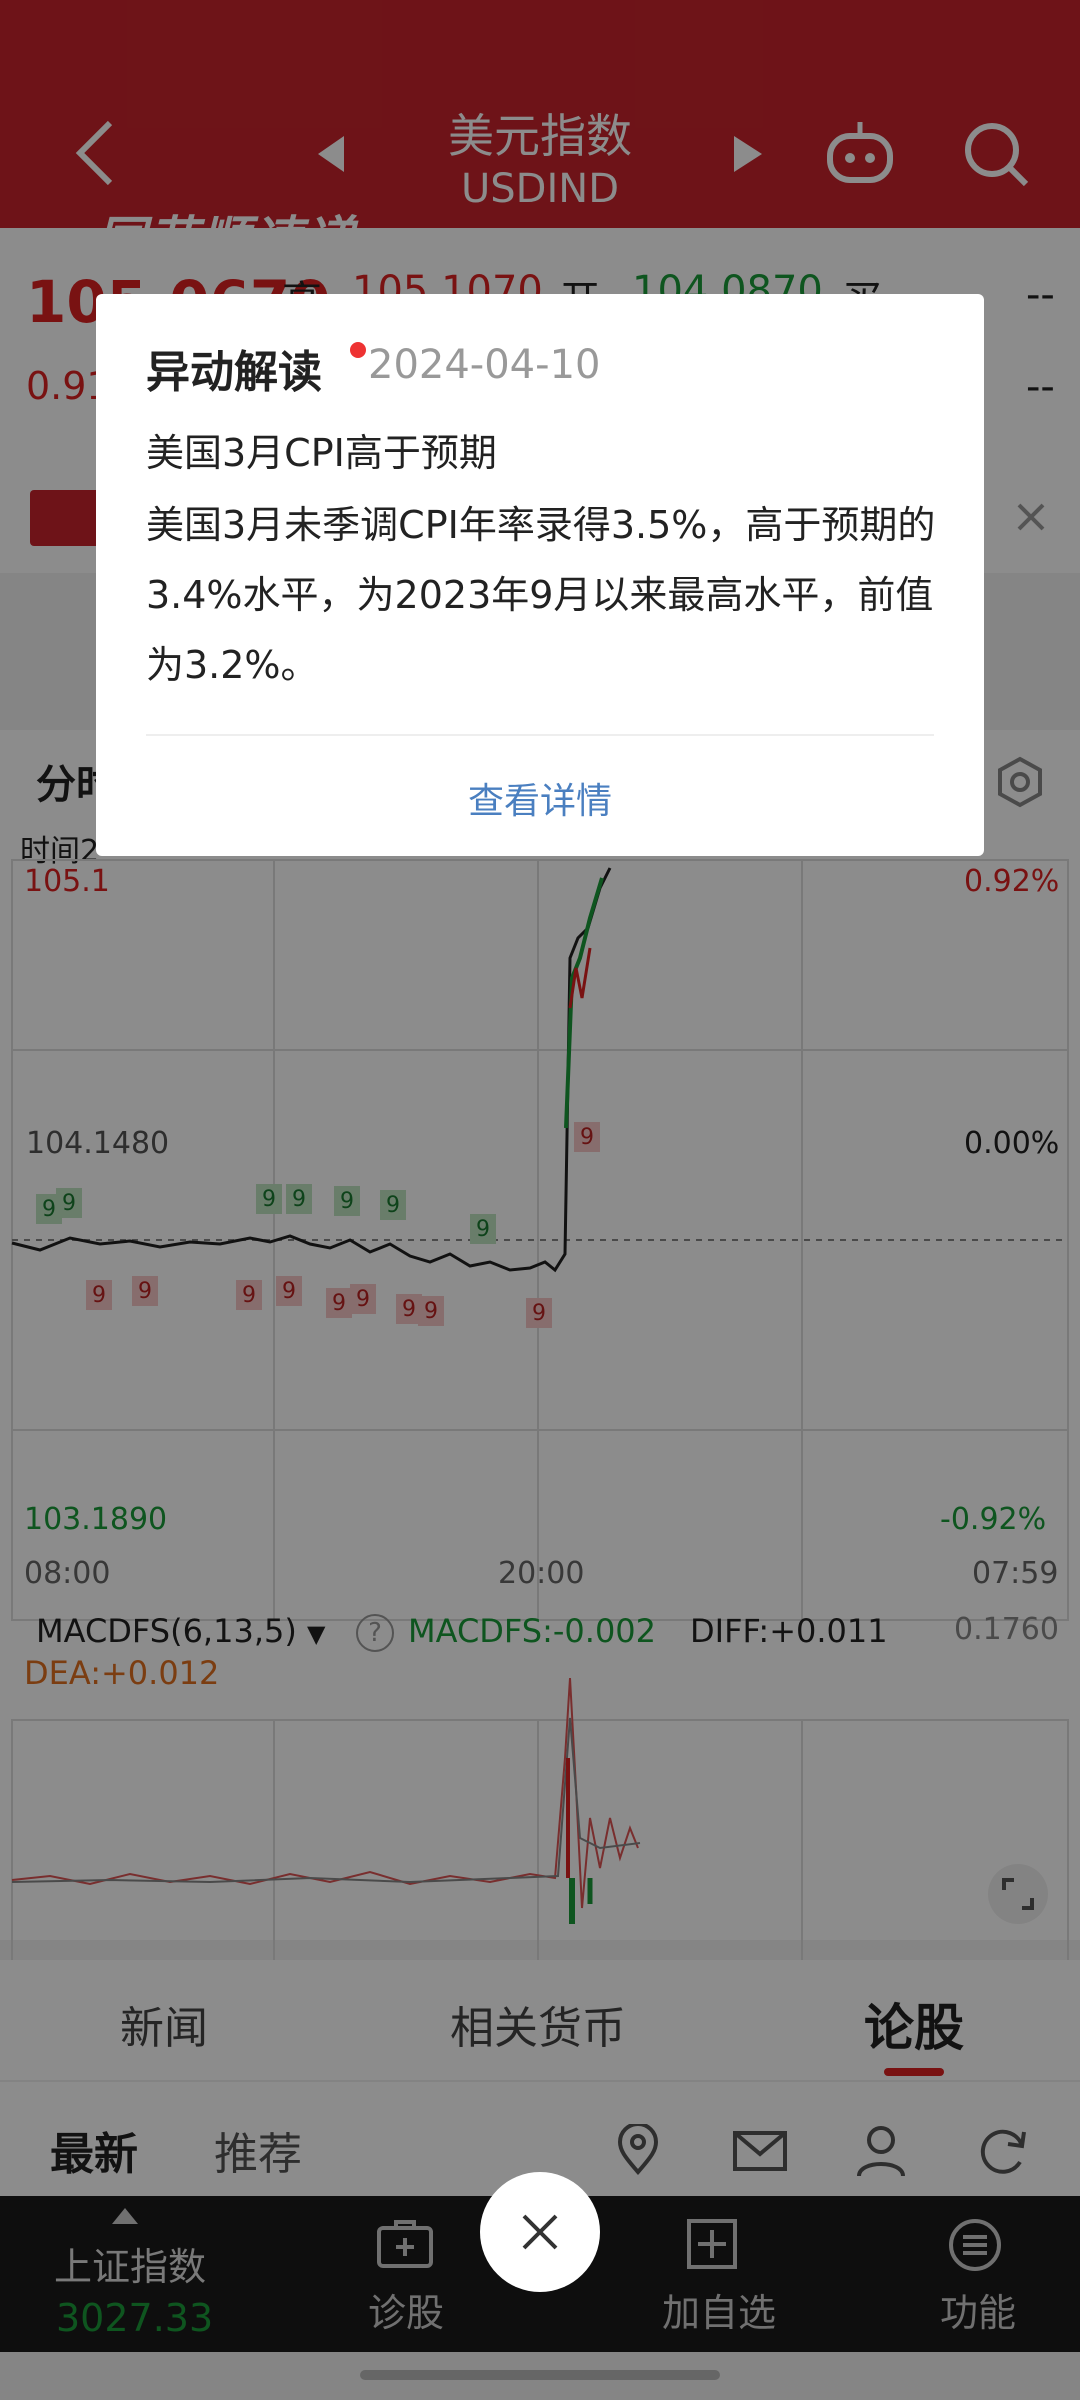  I want to click on close-dialog-button, so click(540, 2232).